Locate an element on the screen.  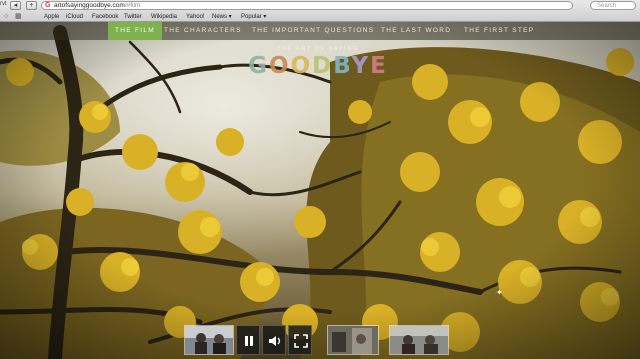
pause-button is located at coordinates (248, 340).